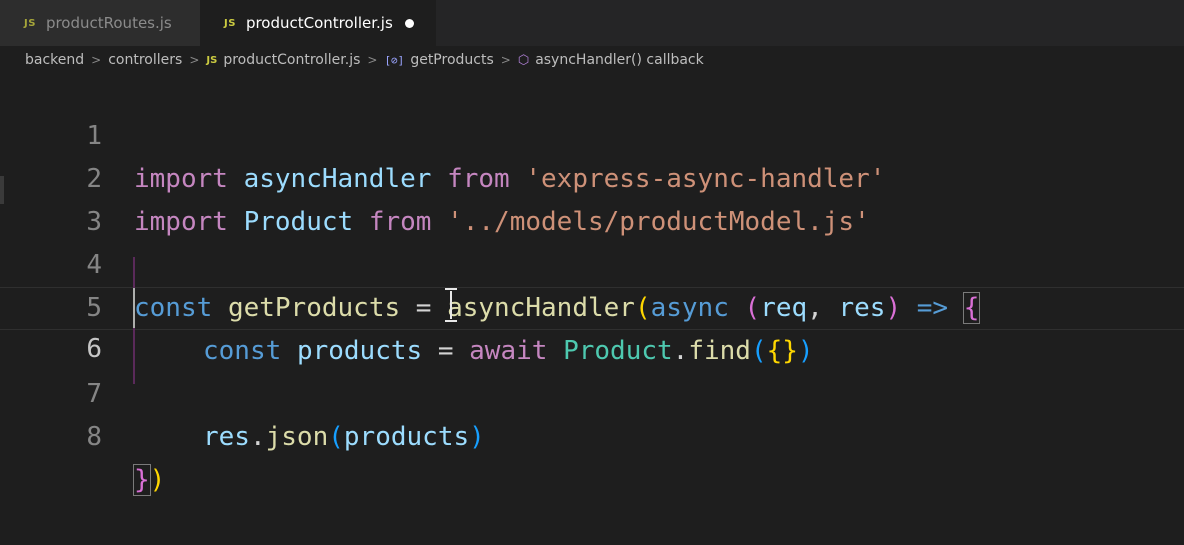 This screenshot has height=545, width=1184. I want to click on mouse-ibeam-cursor-icon, so click(451, 305).